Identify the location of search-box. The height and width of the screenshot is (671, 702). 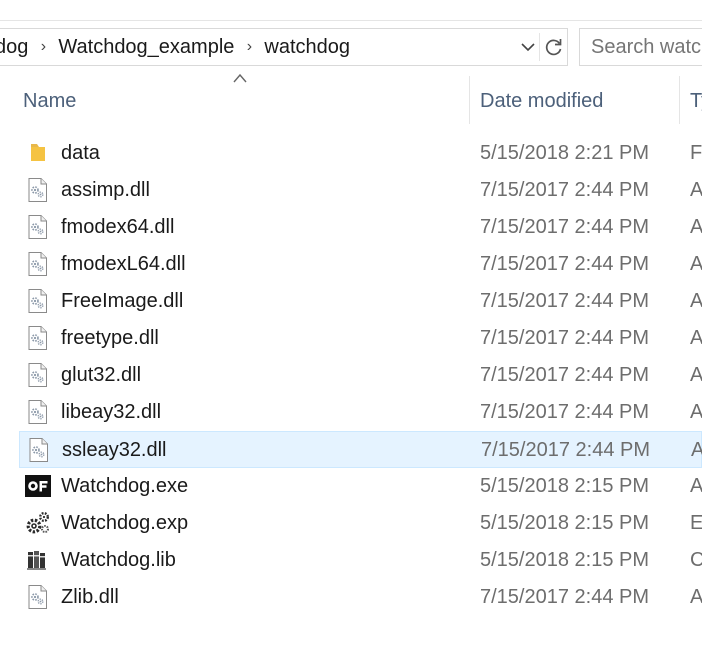
(640, 47).